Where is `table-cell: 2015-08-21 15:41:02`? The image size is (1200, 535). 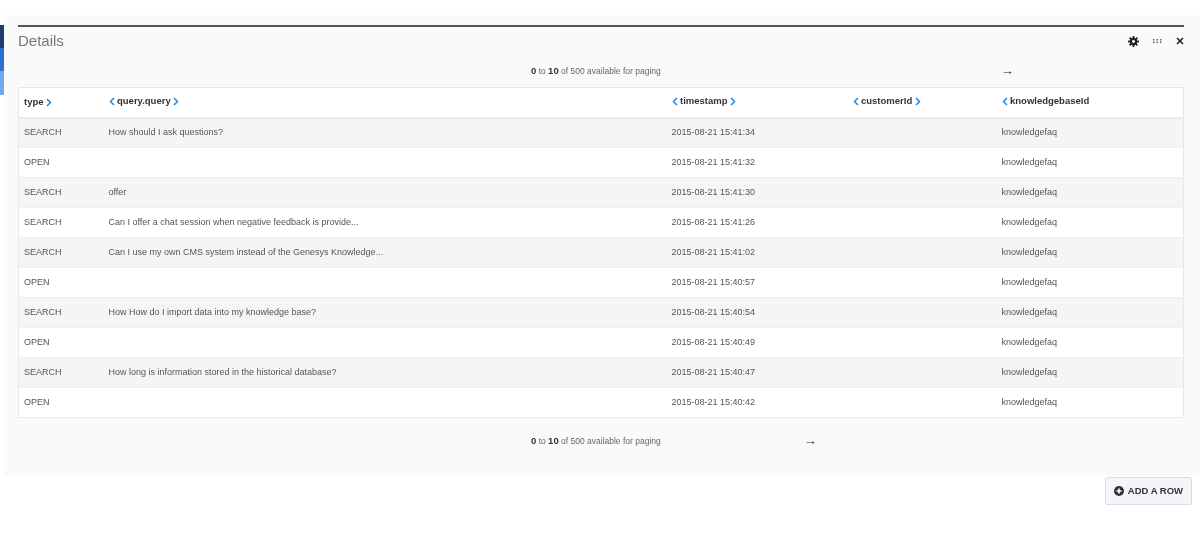 table-cell: 2015-08-21 15:41:02 is located at coordinates (713, 251).